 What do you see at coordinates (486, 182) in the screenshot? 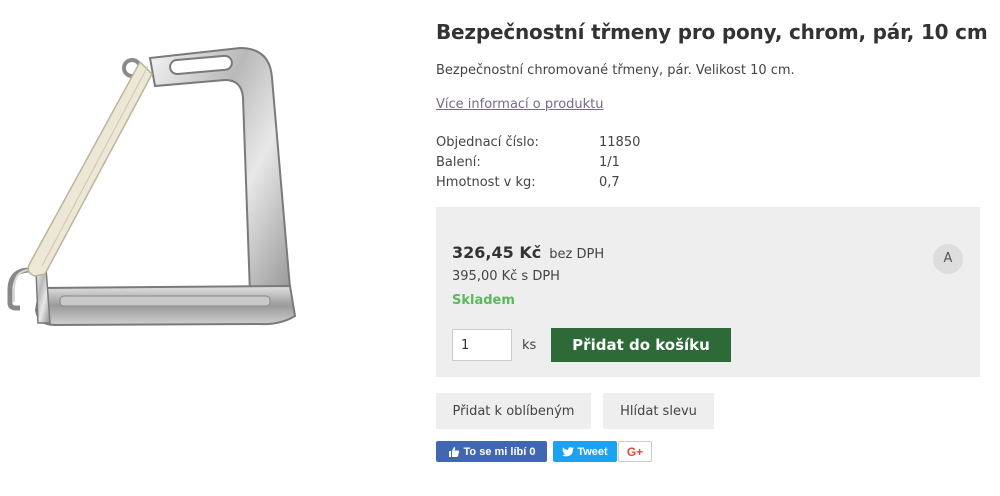
I see `spec-label: Hmotnost v kg:` at bounding box center [486, 182].